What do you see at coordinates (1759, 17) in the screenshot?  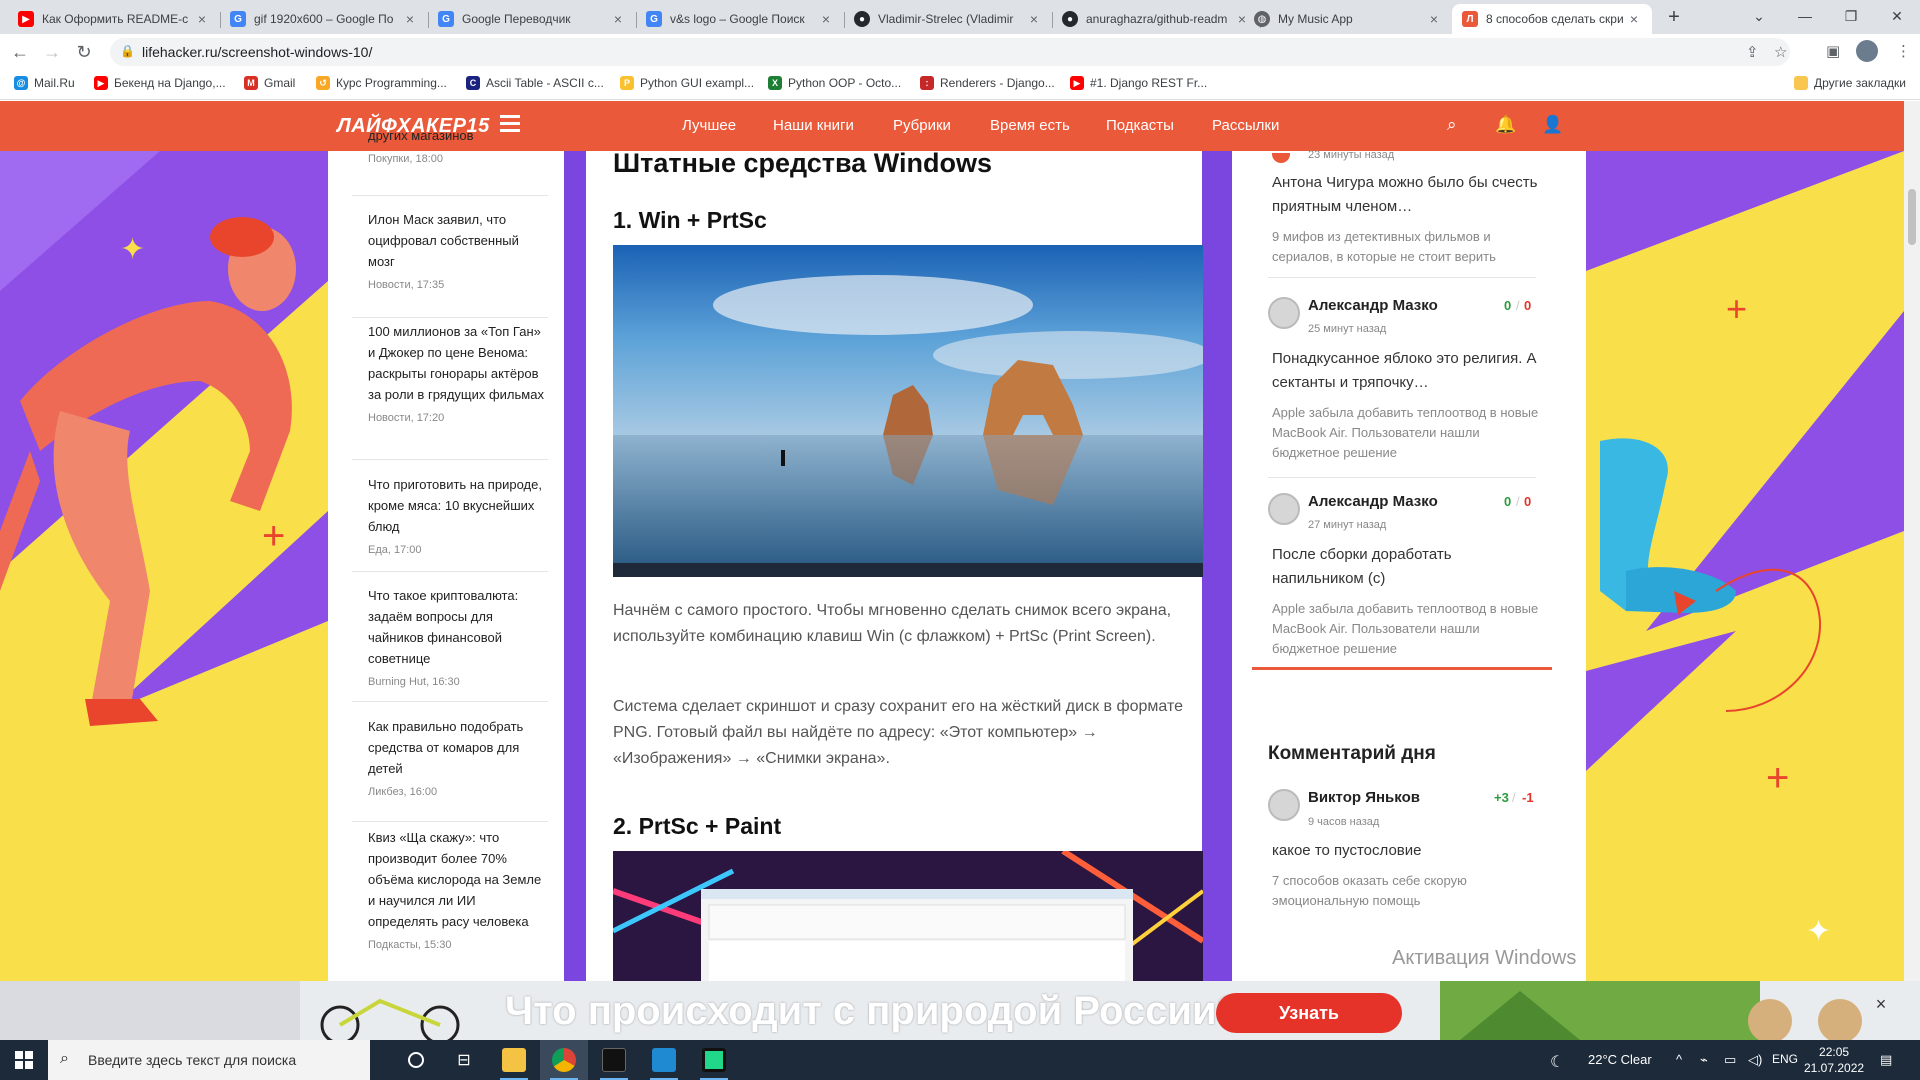 I see `tab-search-icon: ⌄` at bounding box center [1759, 17].